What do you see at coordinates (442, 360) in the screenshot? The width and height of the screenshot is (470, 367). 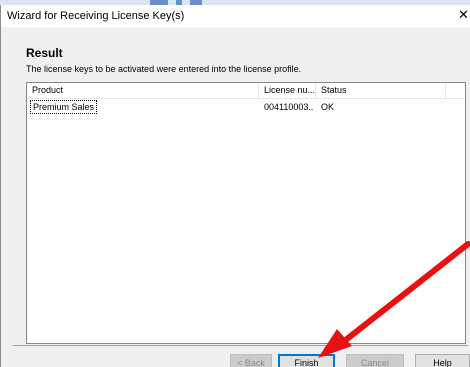 I see `help-button: Help` at bounding box center [442, 360].